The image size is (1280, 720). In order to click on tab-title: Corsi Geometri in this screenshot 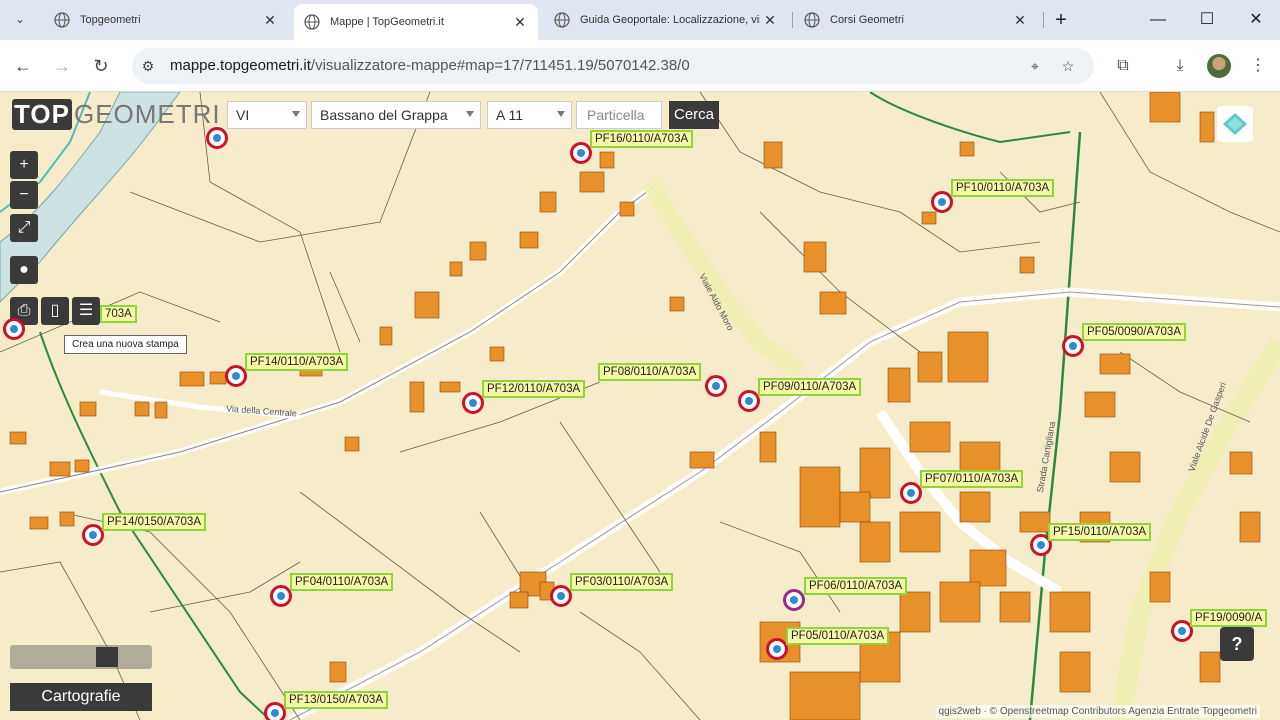, I will do `click(867, 20)`.